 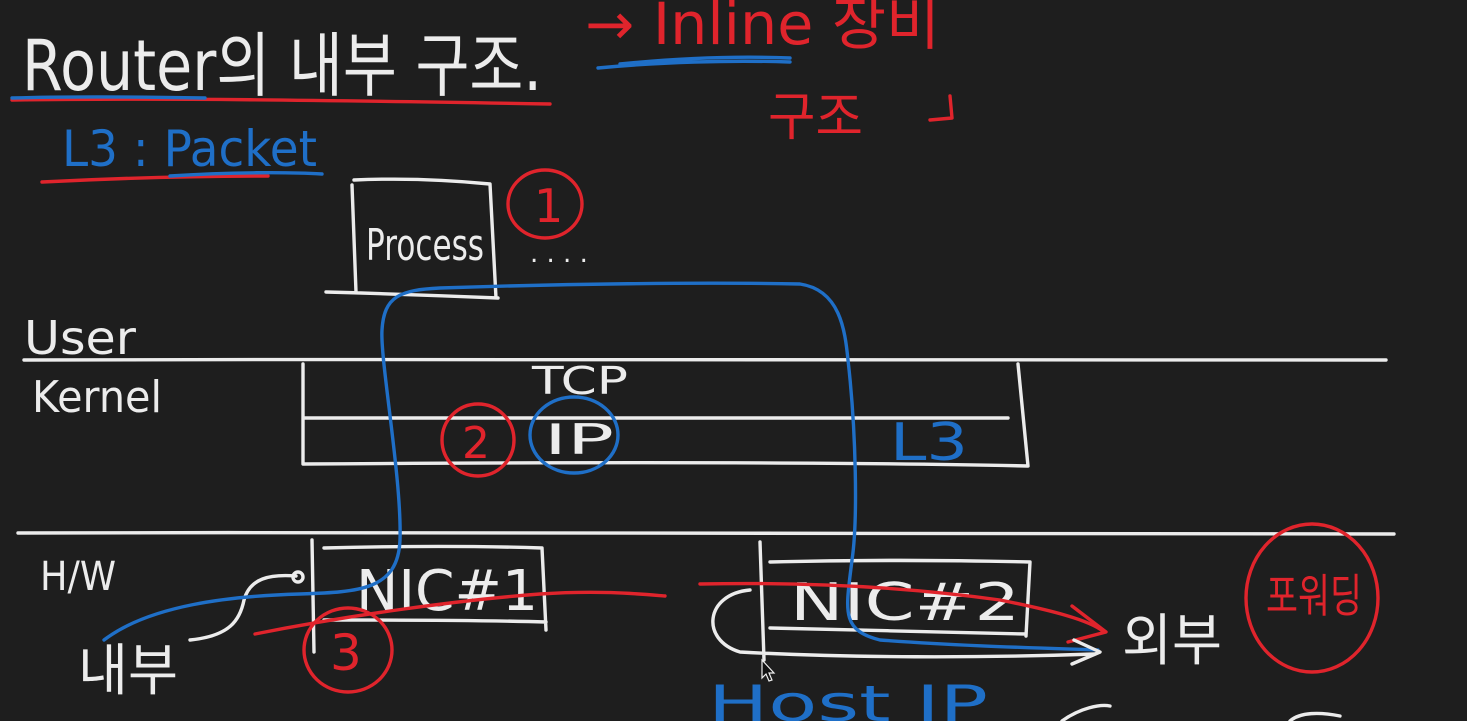 I want to click on layer-user-label: User, so click(x=80, y=338).